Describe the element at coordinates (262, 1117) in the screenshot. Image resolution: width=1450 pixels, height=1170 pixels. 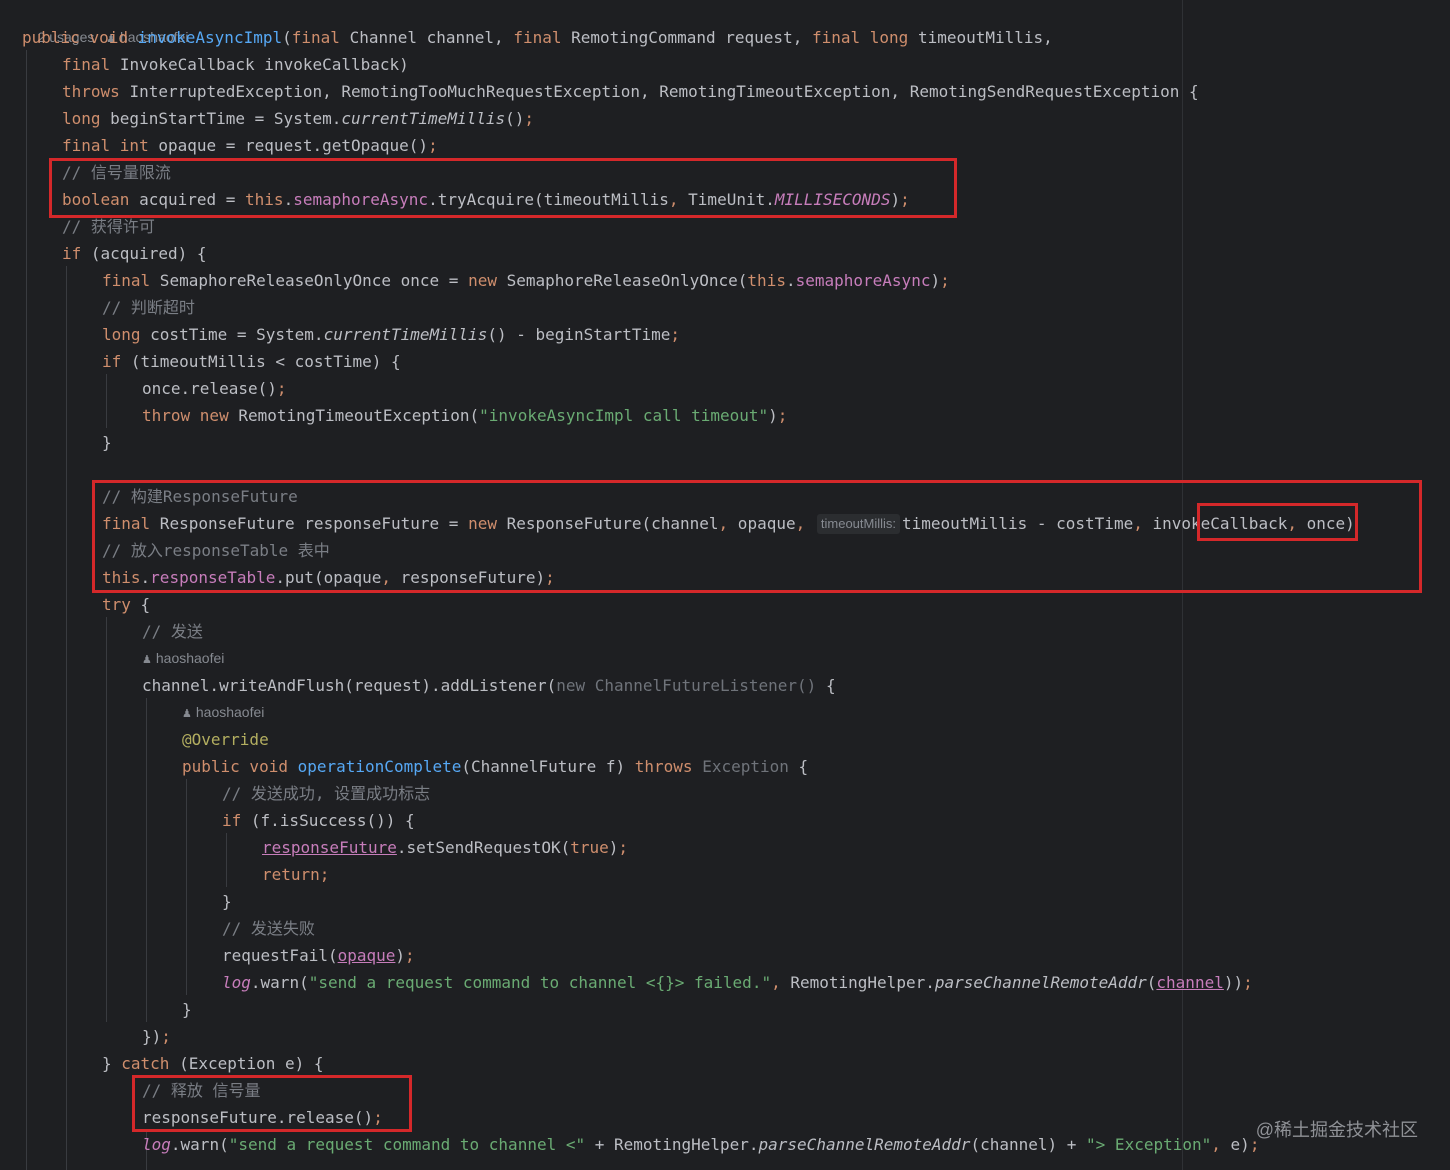
I see `code-line: responseFuture.release();` at that location.